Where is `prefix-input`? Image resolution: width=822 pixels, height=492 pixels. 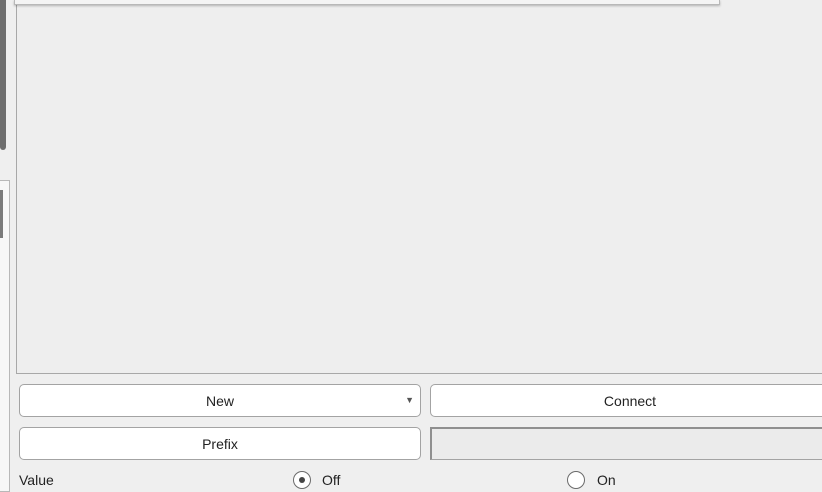 prefix-input is located at coordinates (626, 443).